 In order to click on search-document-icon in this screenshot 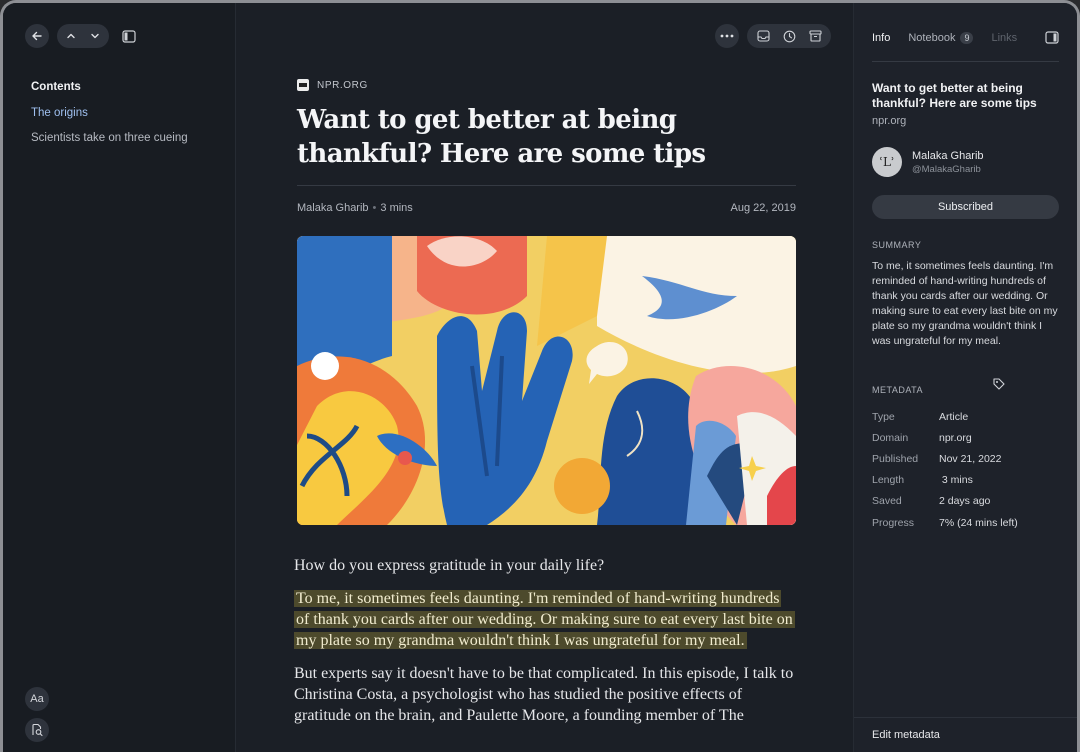, I will do `click(37, 730)`.